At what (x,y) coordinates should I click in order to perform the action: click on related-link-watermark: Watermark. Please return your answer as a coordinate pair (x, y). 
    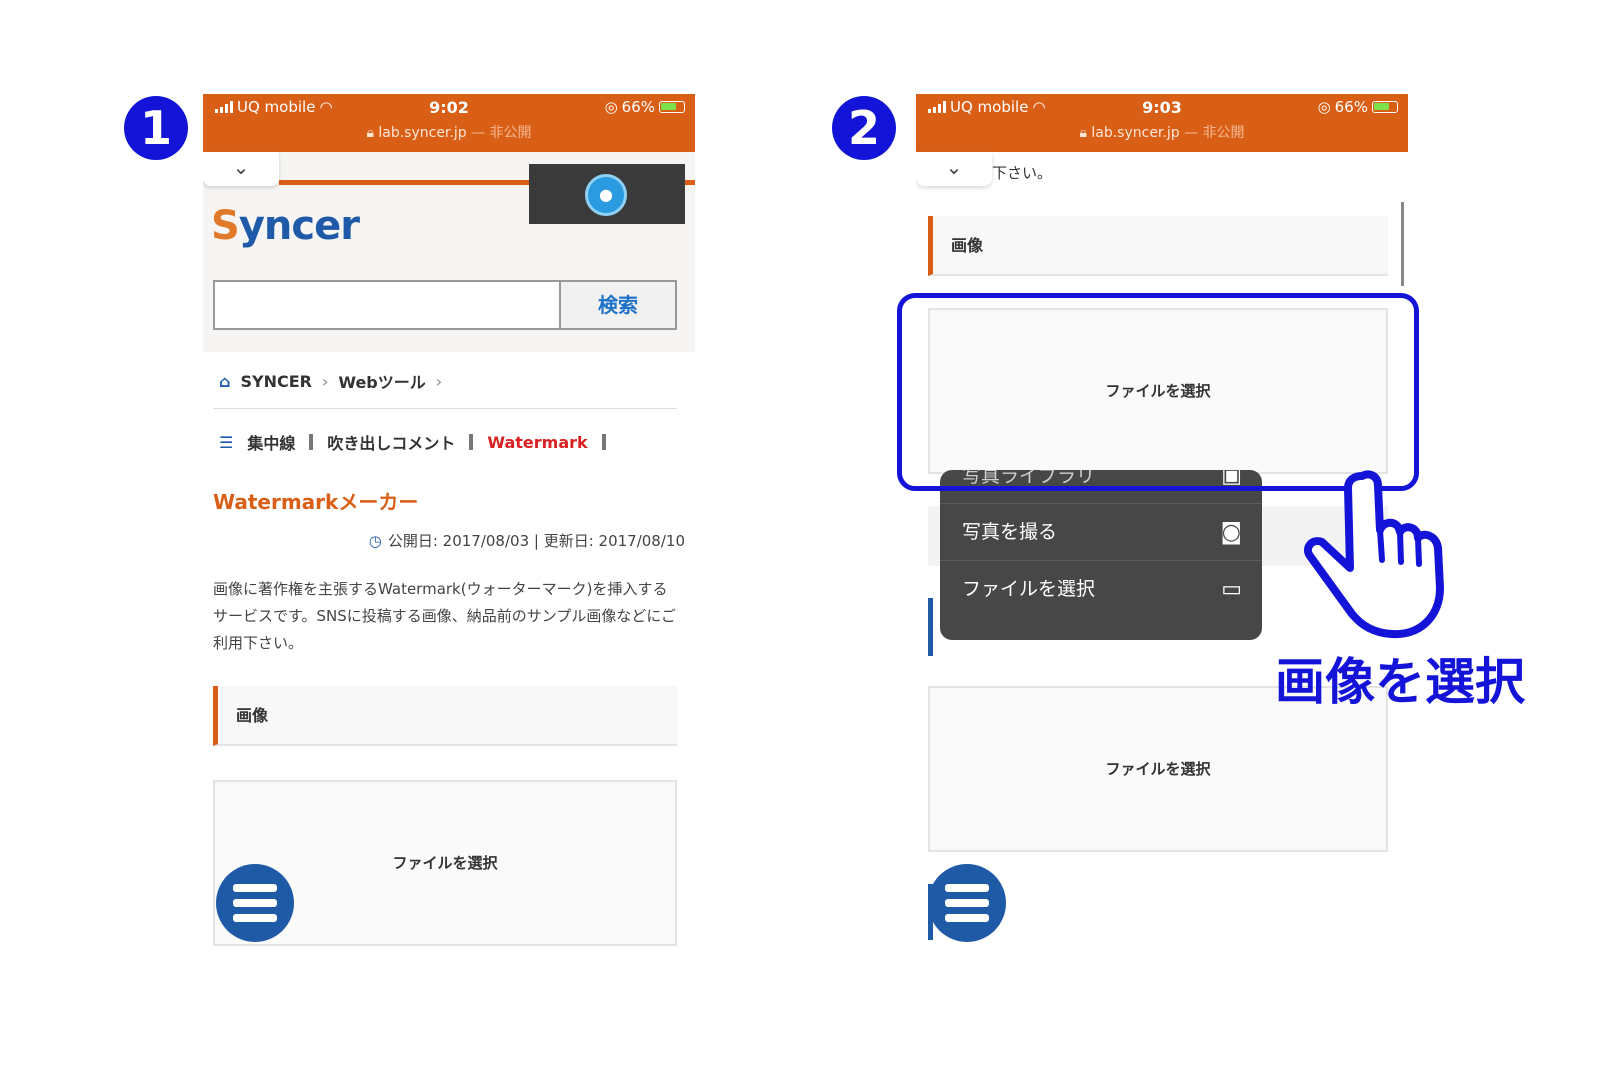
    Looking at the image, I should click on (537, 442).